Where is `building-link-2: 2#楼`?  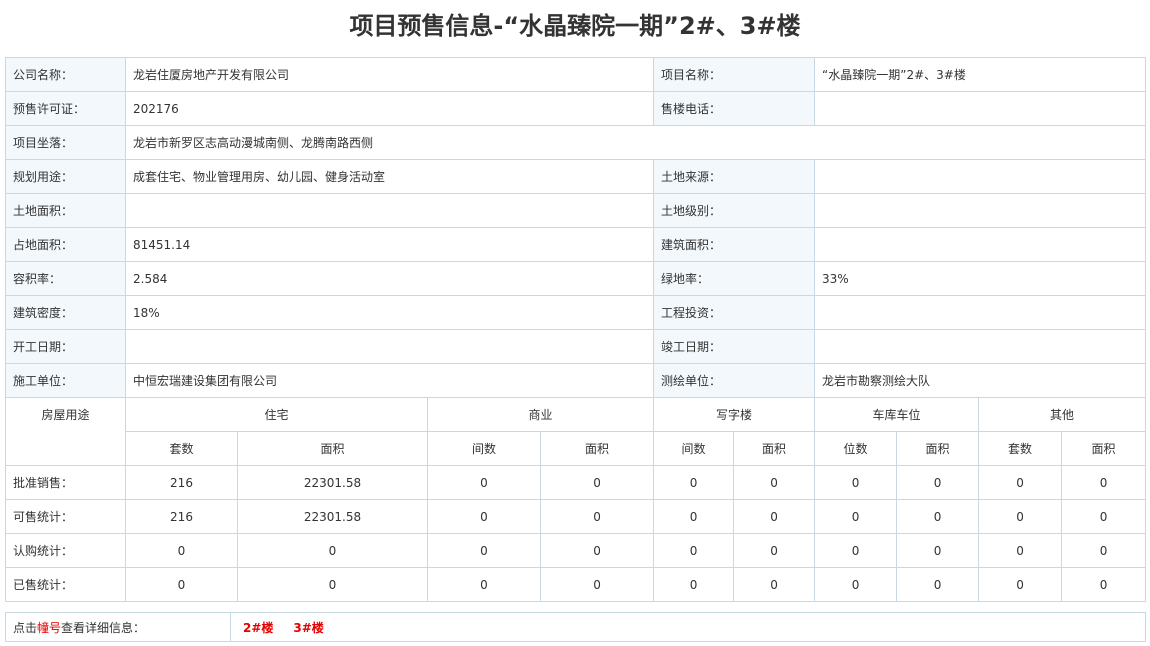
building-link-2: 2#楼 is located at coordinates (258, 628).